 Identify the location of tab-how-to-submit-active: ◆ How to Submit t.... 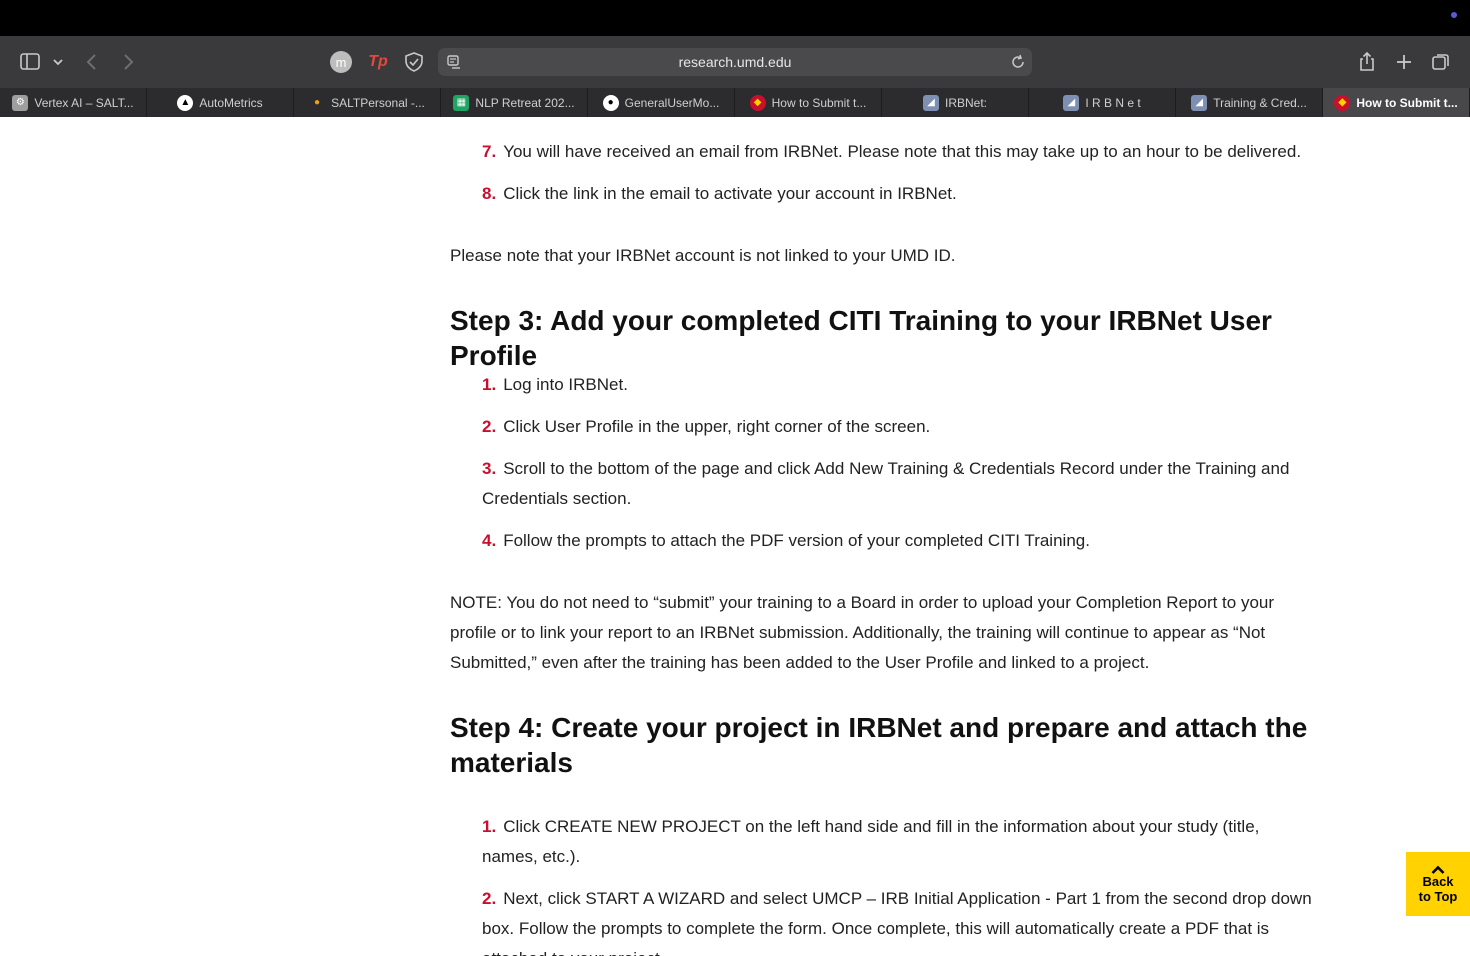
(1396, 102).